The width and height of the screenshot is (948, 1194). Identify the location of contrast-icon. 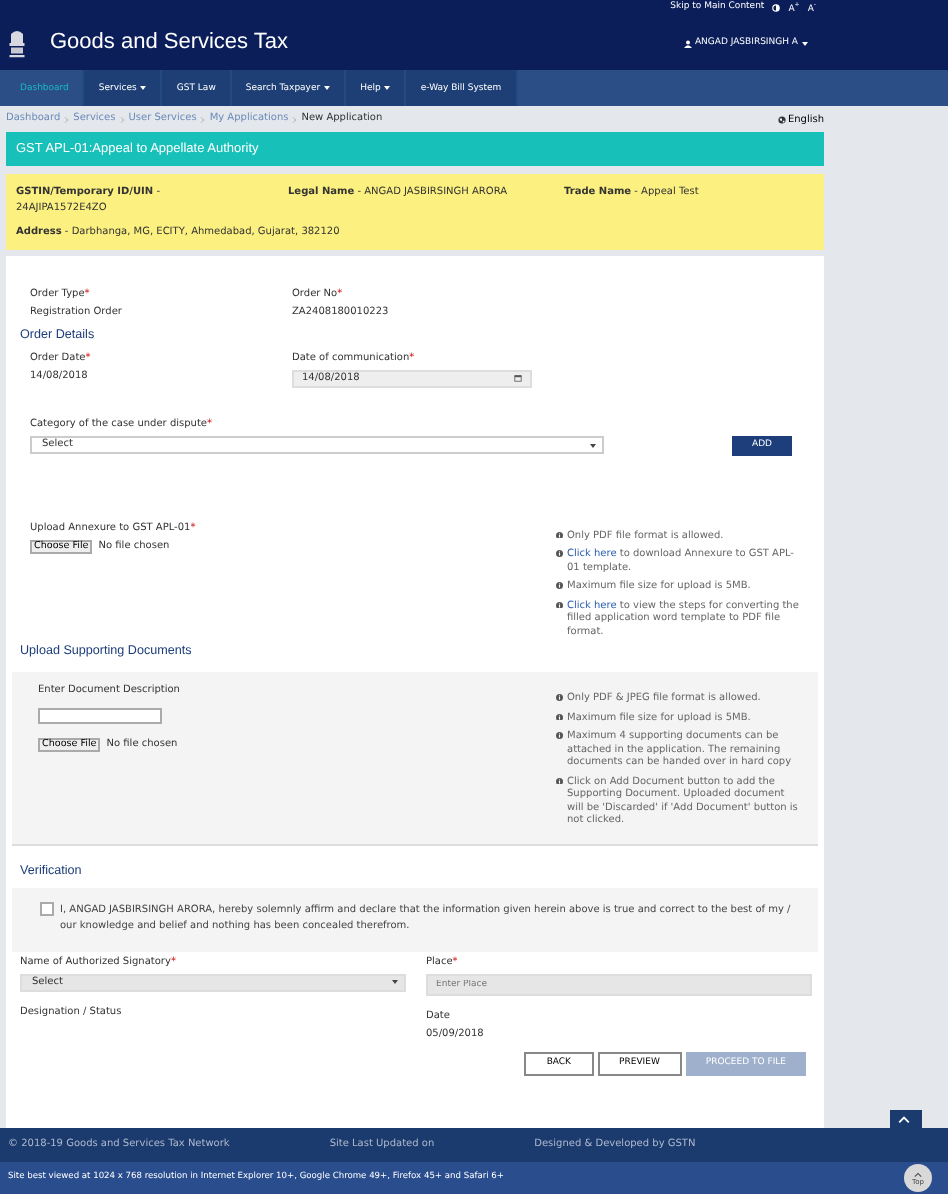
(776, 8).